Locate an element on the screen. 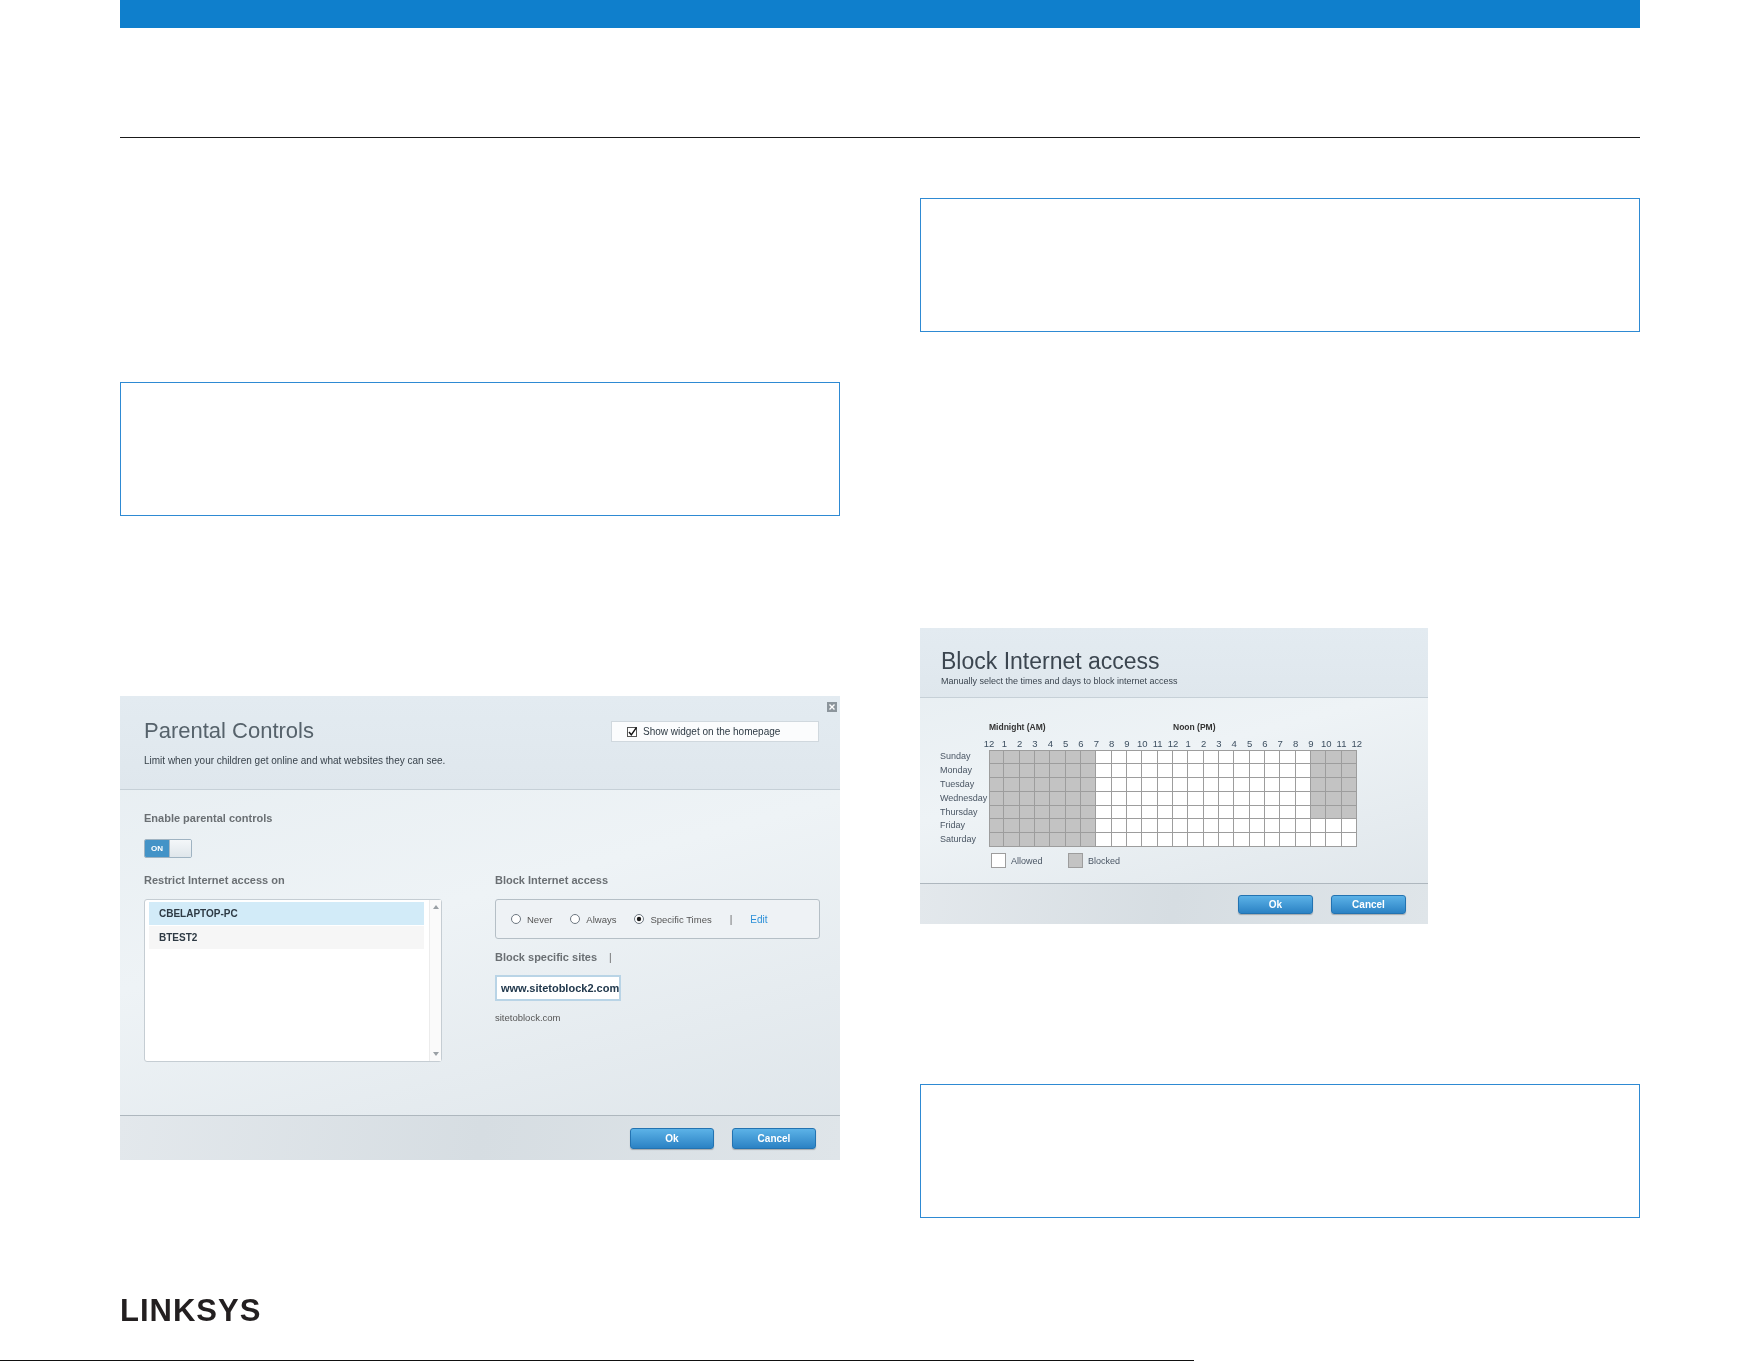 This screenshot has height=1361, width=1761. day-label: Tuesday is located at coordinates (958, 784).